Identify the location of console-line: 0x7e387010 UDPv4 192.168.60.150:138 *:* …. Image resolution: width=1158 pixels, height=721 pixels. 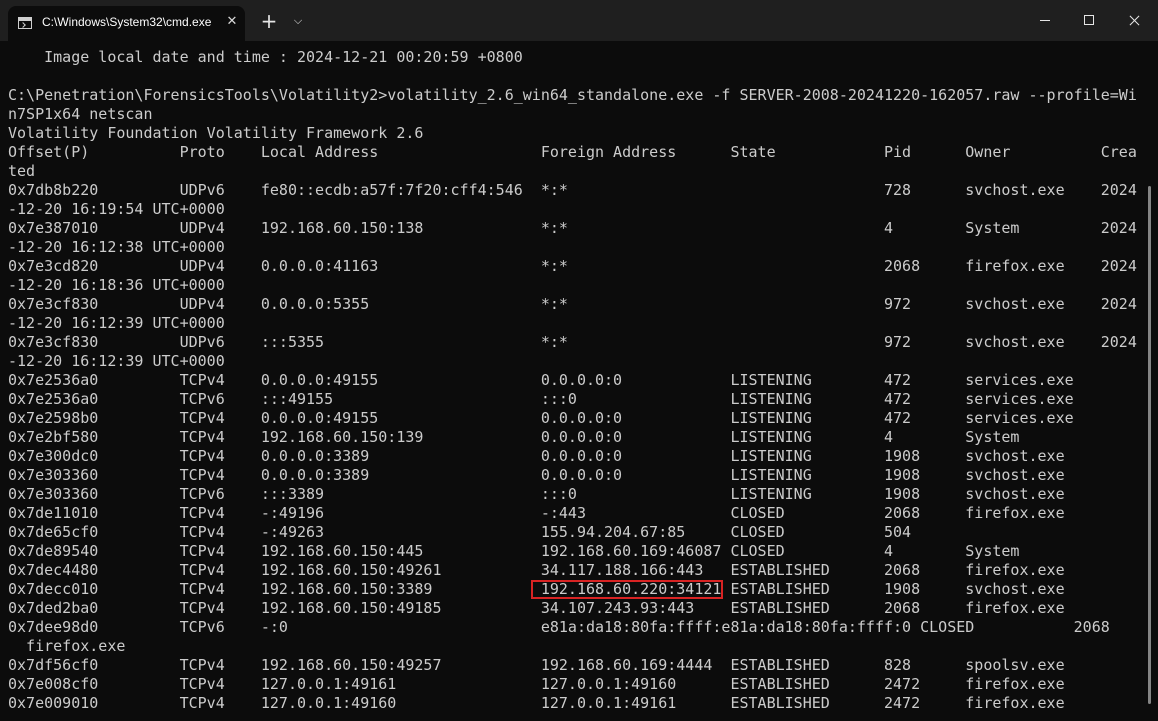
(572, 228).